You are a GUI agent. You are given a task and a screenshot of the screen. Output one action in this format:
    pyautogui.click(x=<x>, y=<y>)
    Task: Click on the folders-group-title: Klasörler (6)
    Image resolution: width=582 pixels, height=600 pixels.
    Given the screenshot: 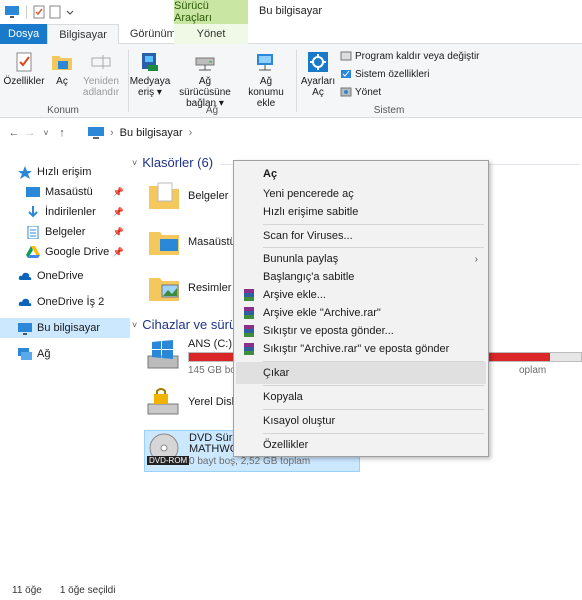 What is the action you would take?
    pyautogui.click(x=178, y=162)
    